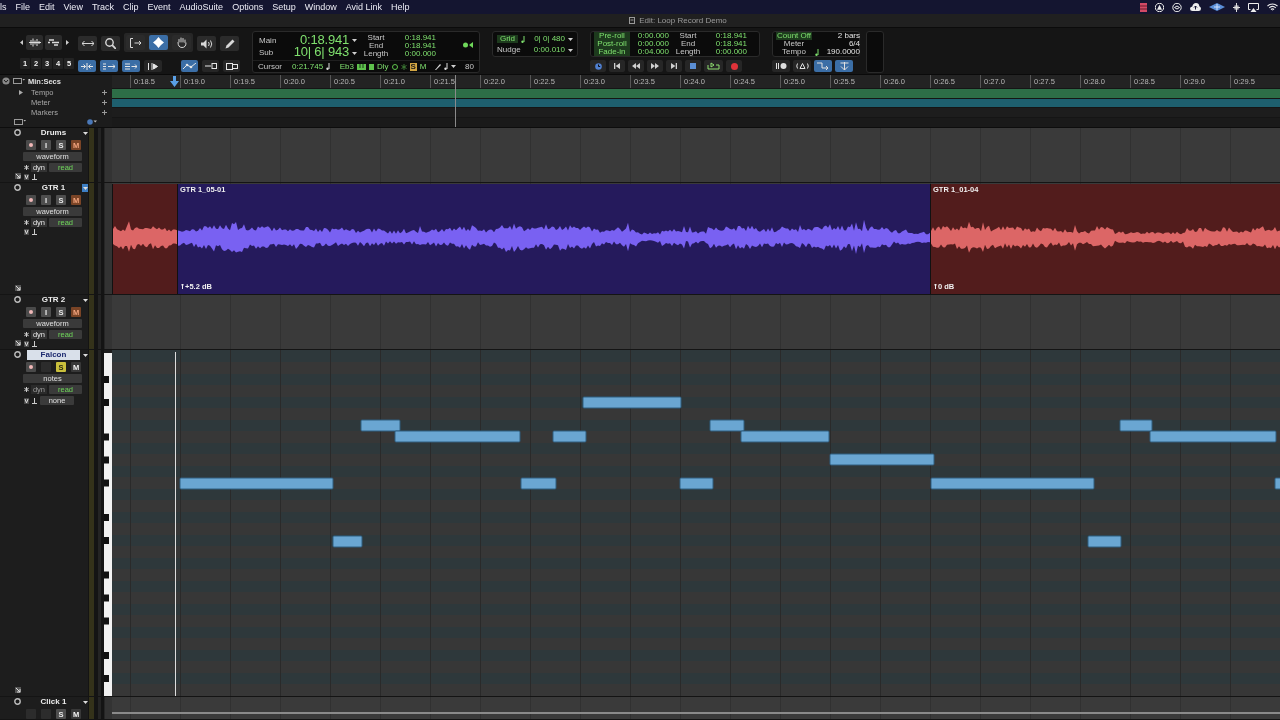 Image resolution: width=1280 pixels, height=720 pixels. Describe the element at coordinates (229, 43) in the screenshot. I see `pencil-tool-button` at that location.